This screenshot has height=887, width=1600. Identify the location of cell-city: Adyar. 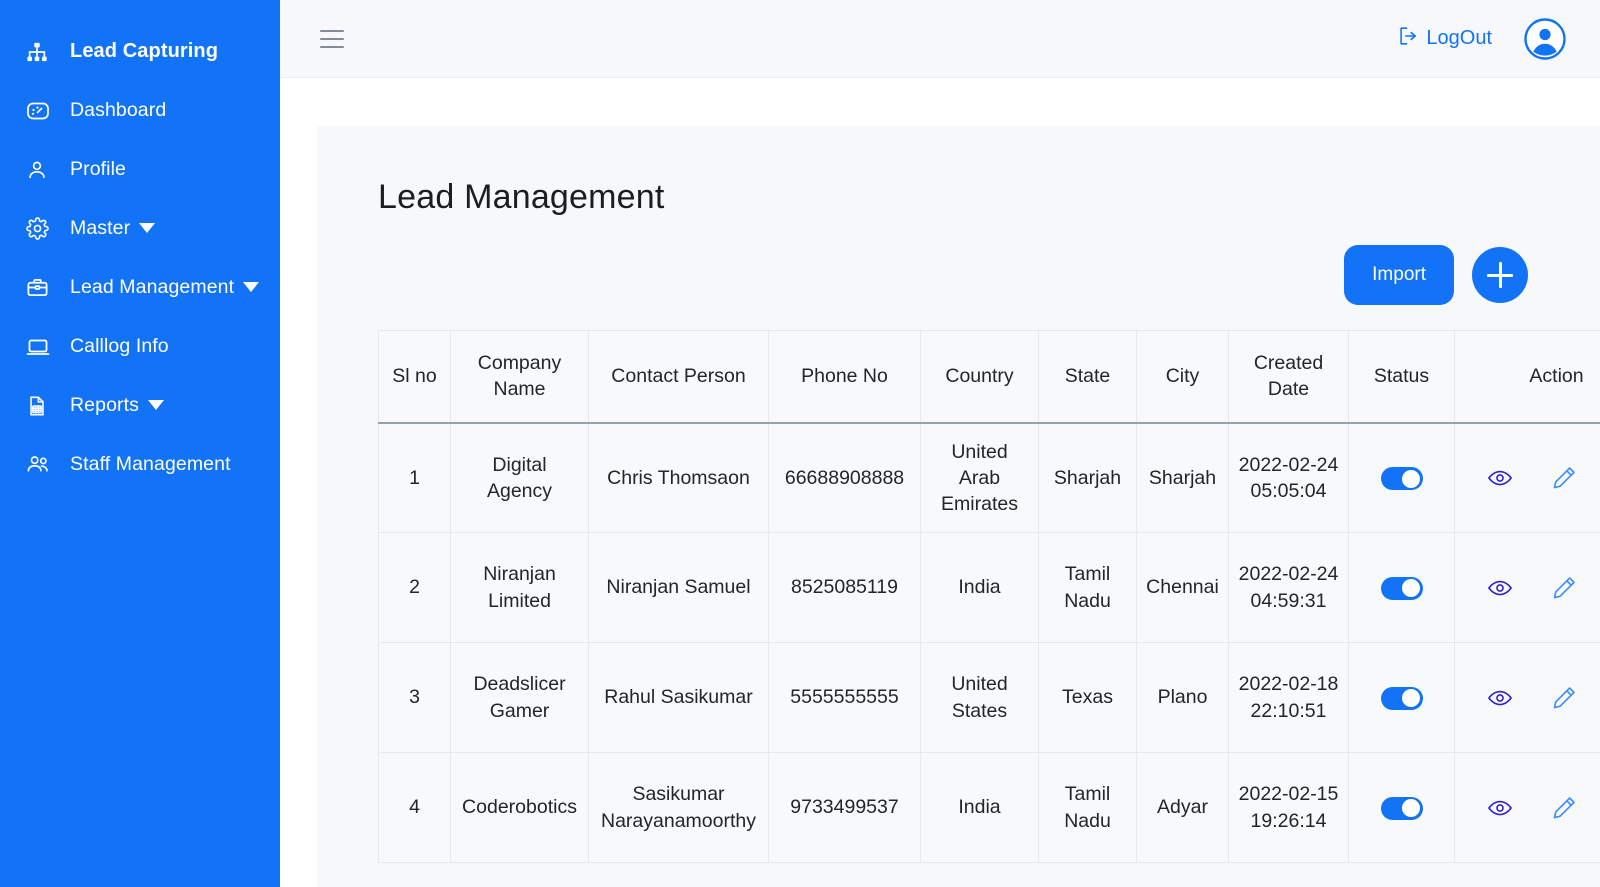
(1182, 807).